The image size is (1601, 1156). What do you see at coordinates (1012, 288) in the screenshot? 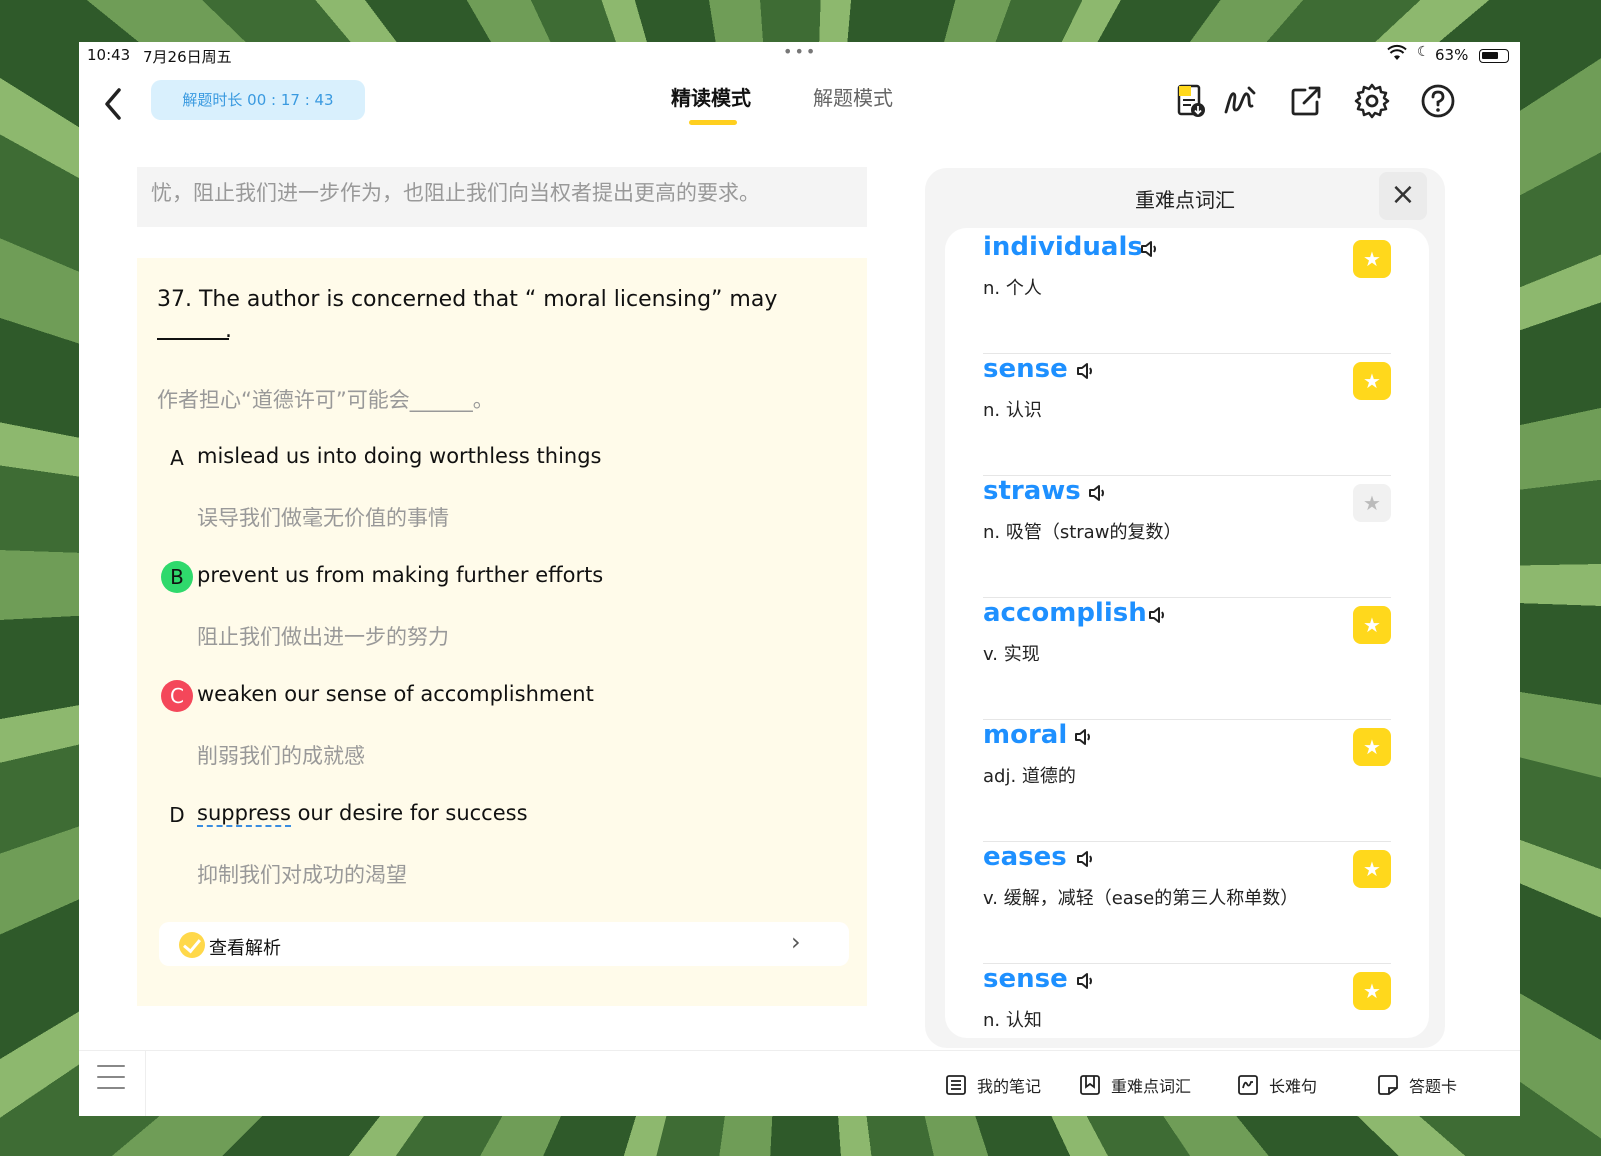
I see `vocab-definition: n. 个人` at bounding box center [1012, 288].